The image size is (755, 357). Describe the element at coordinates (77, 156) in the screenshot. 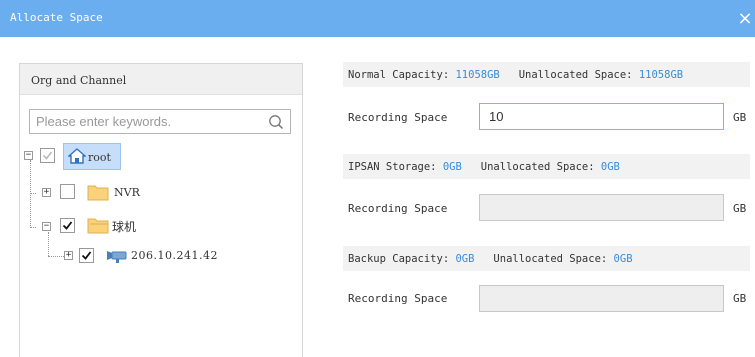

I see `home-icon` at that location.